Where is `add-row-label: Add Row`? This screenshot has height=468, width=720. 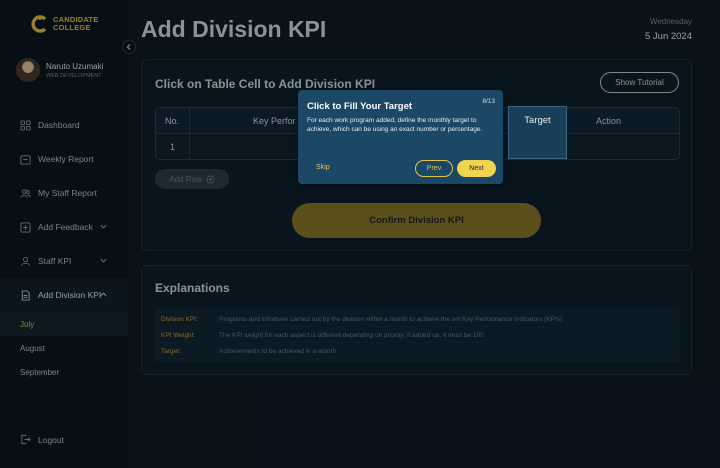
add-row-label: Add Row is located at coordinates (185, 179).